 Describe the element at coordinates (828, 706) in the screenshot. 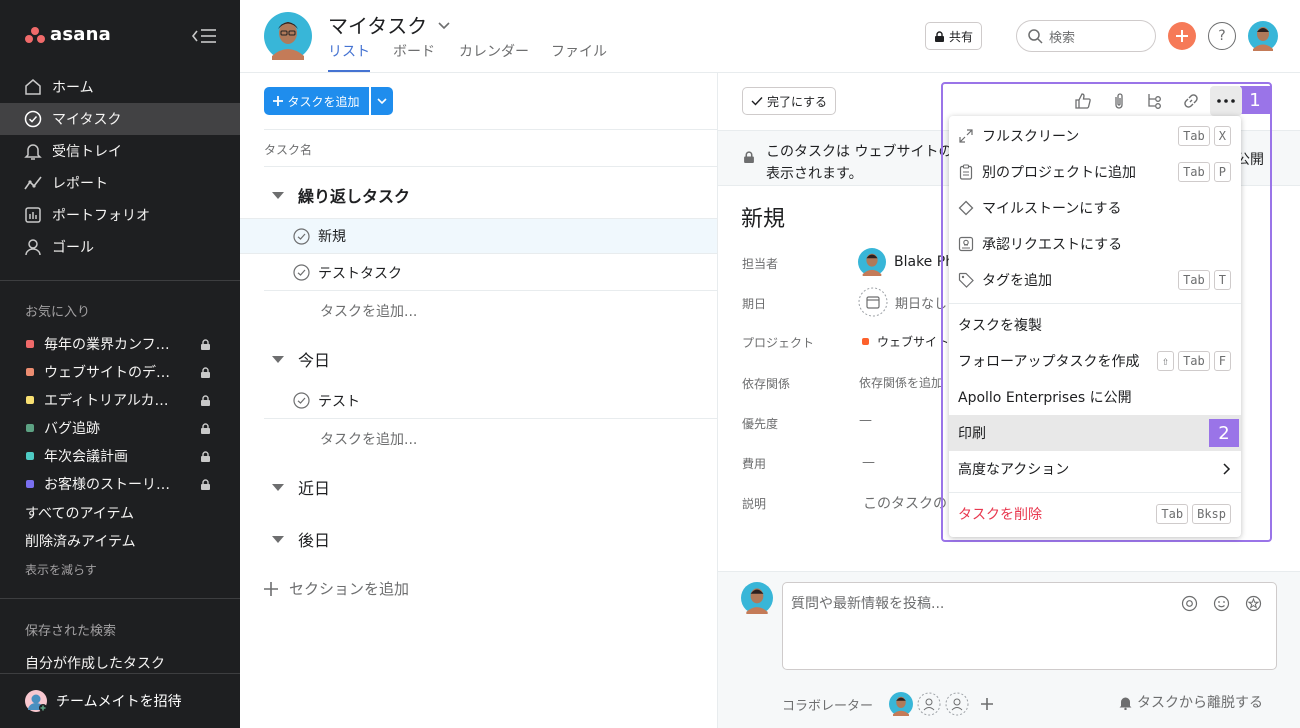

I see `collaborators-label: コラボレーター` at that location.